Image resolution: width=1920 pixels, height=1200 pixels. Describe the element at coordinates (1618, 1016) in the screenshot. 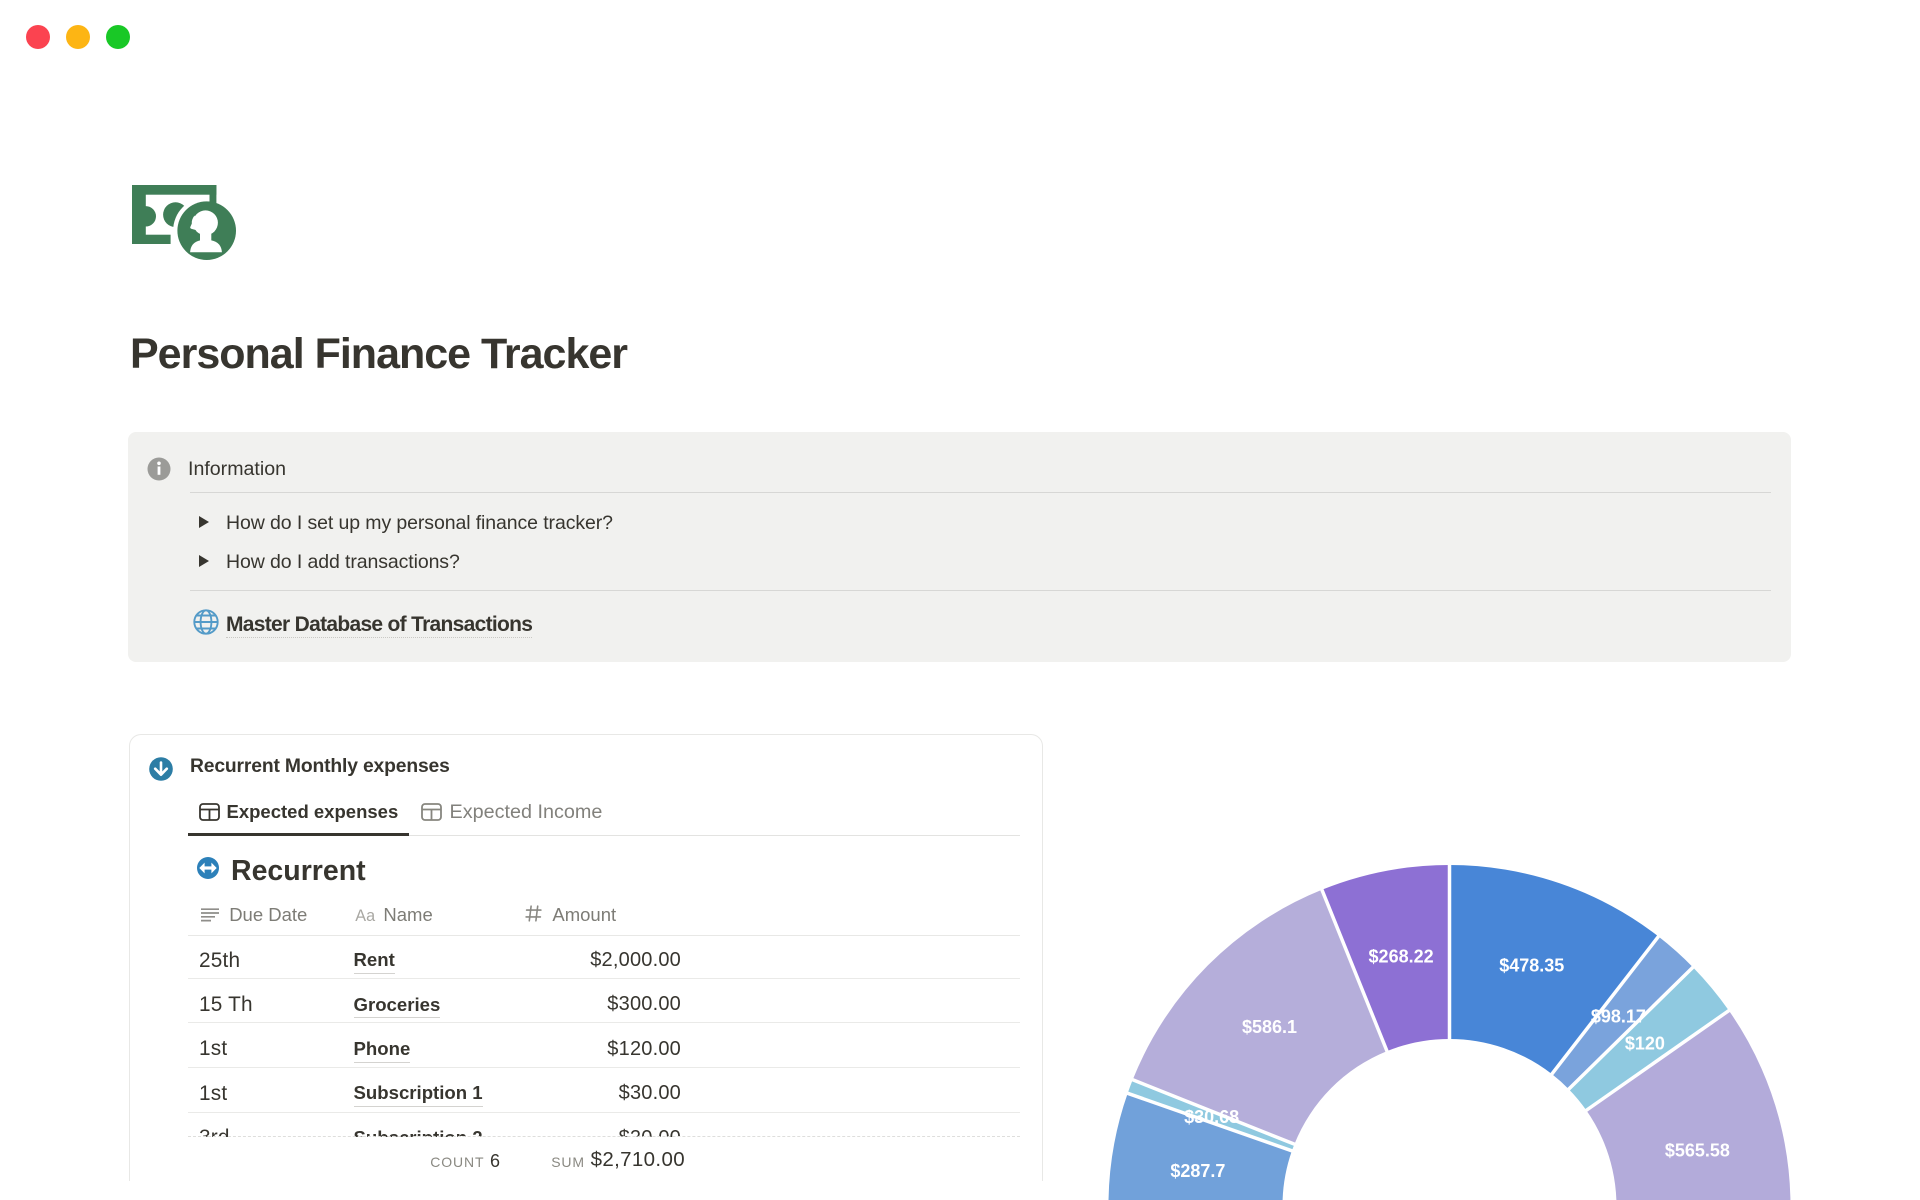

I see `svg-text: $98.17` at that location.